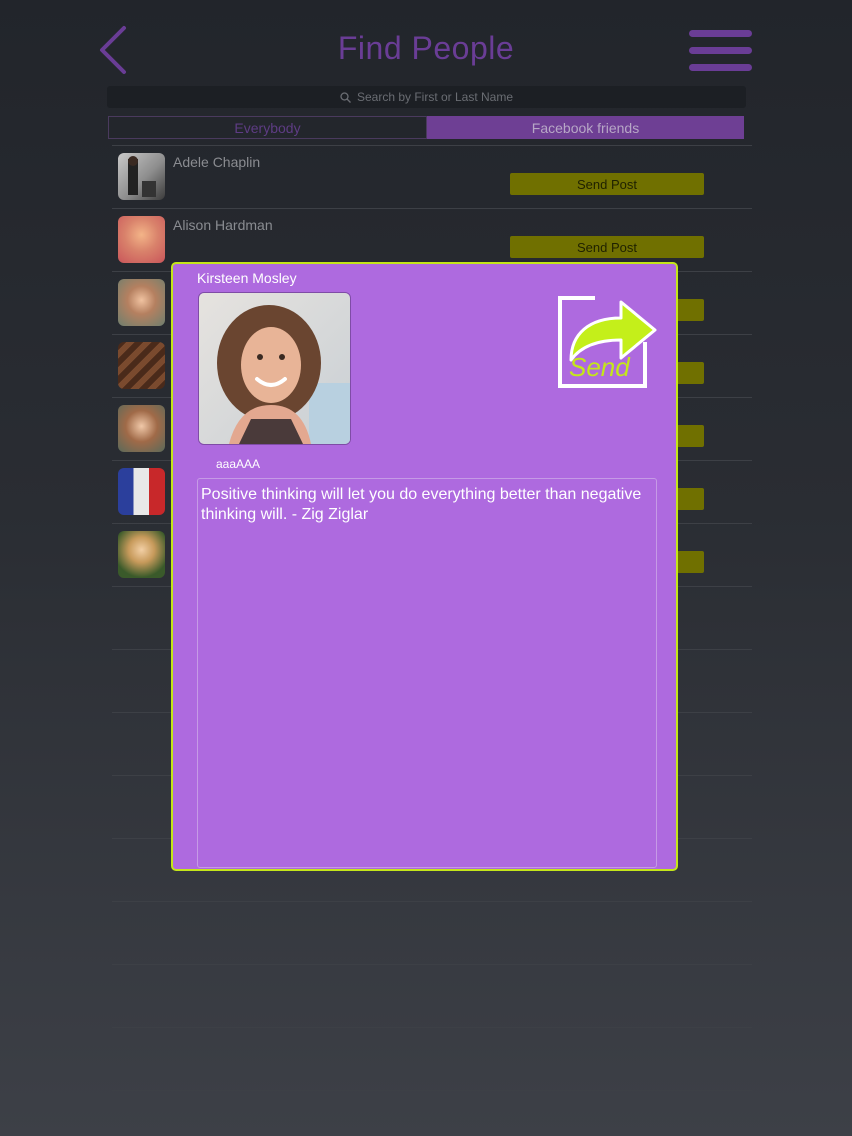 Image resolution: width=852 pixels, height=1136 pixels. Describe the element at coordinates (238, 464) in the screenshot. I see `sender-label: aaaAAA` at that location.